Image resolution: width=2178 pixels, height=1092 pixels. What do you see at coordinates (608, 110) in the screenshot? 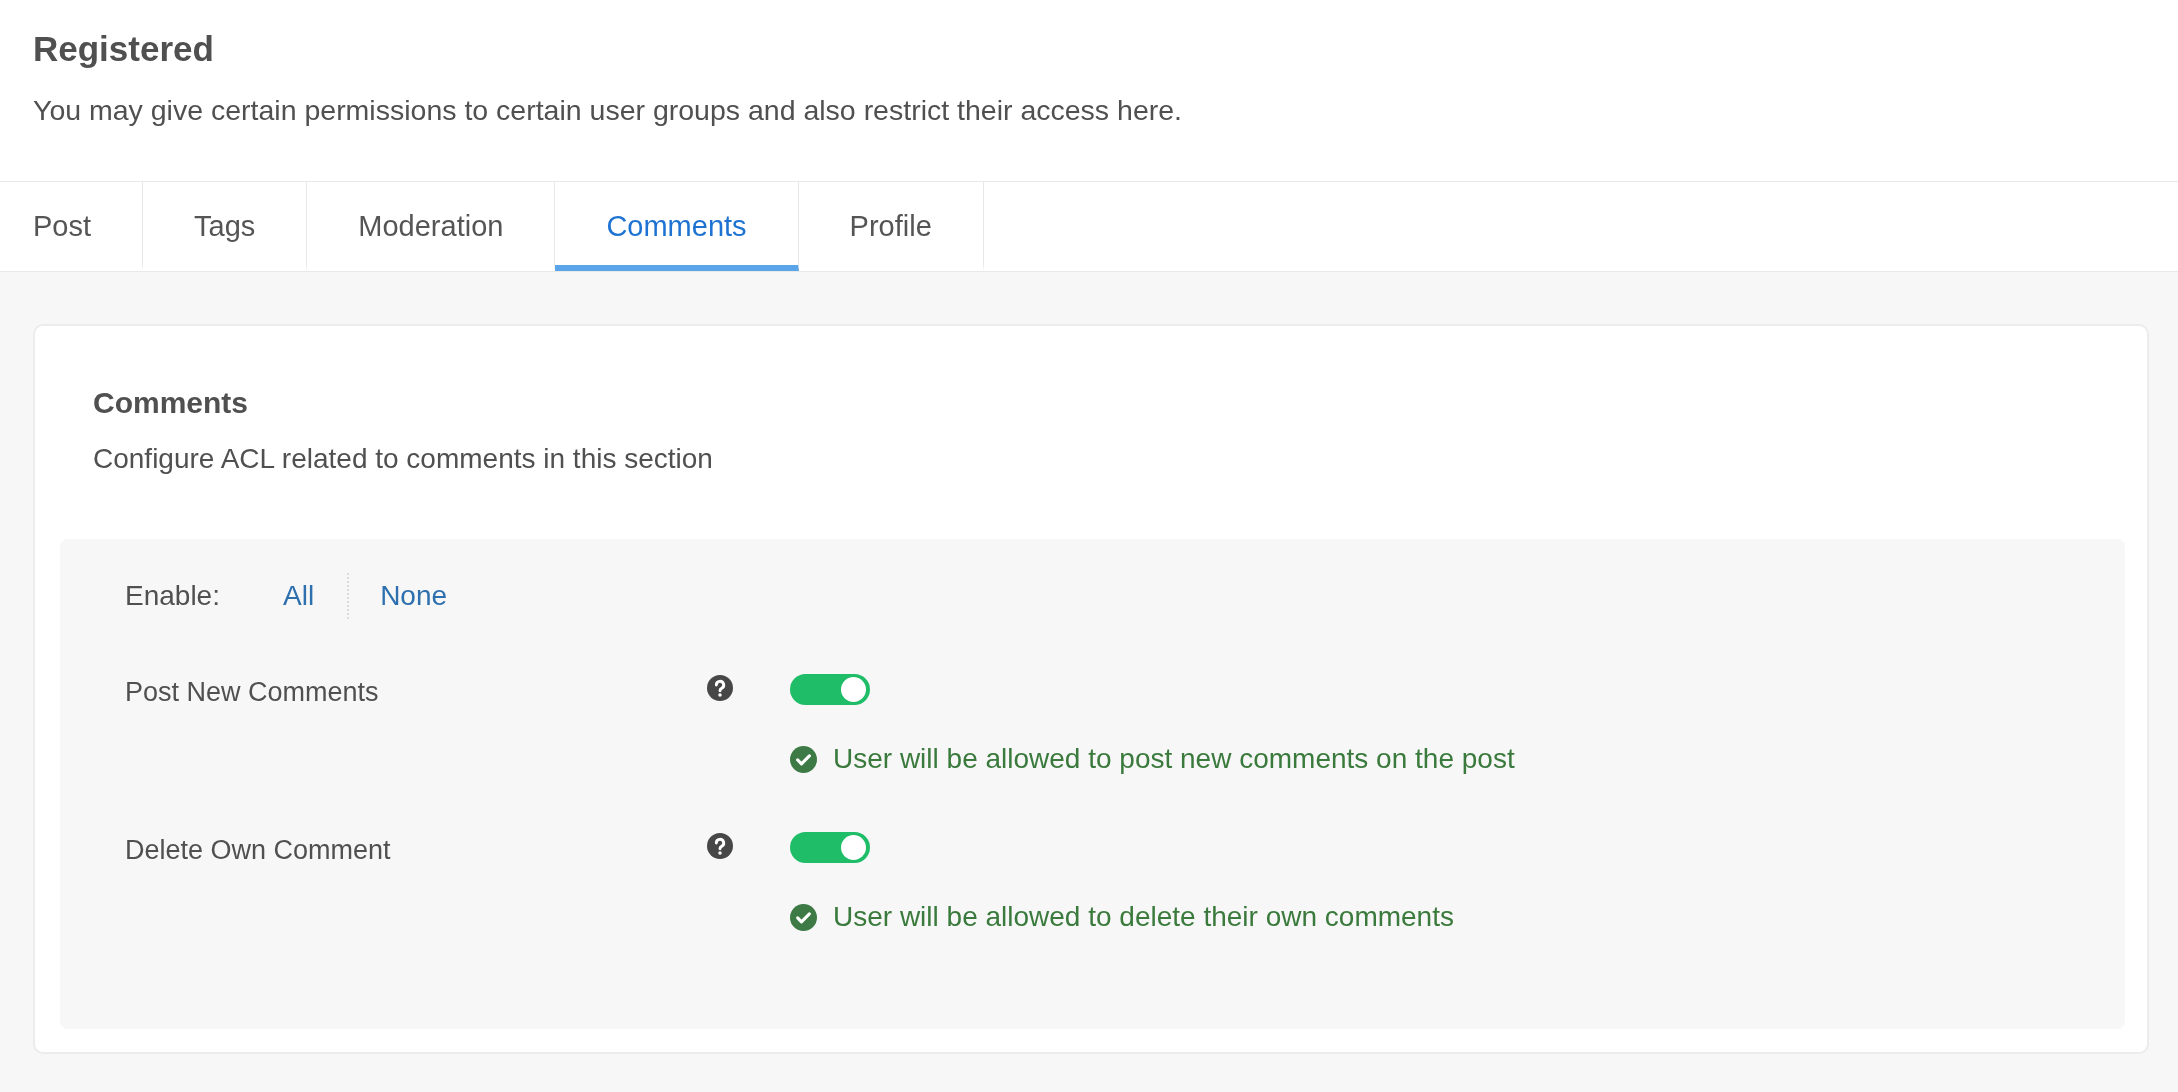
I see `page-description: You may give certain permissions to certain user groups and also restrict their access here.` at bounding box center [608, 110].